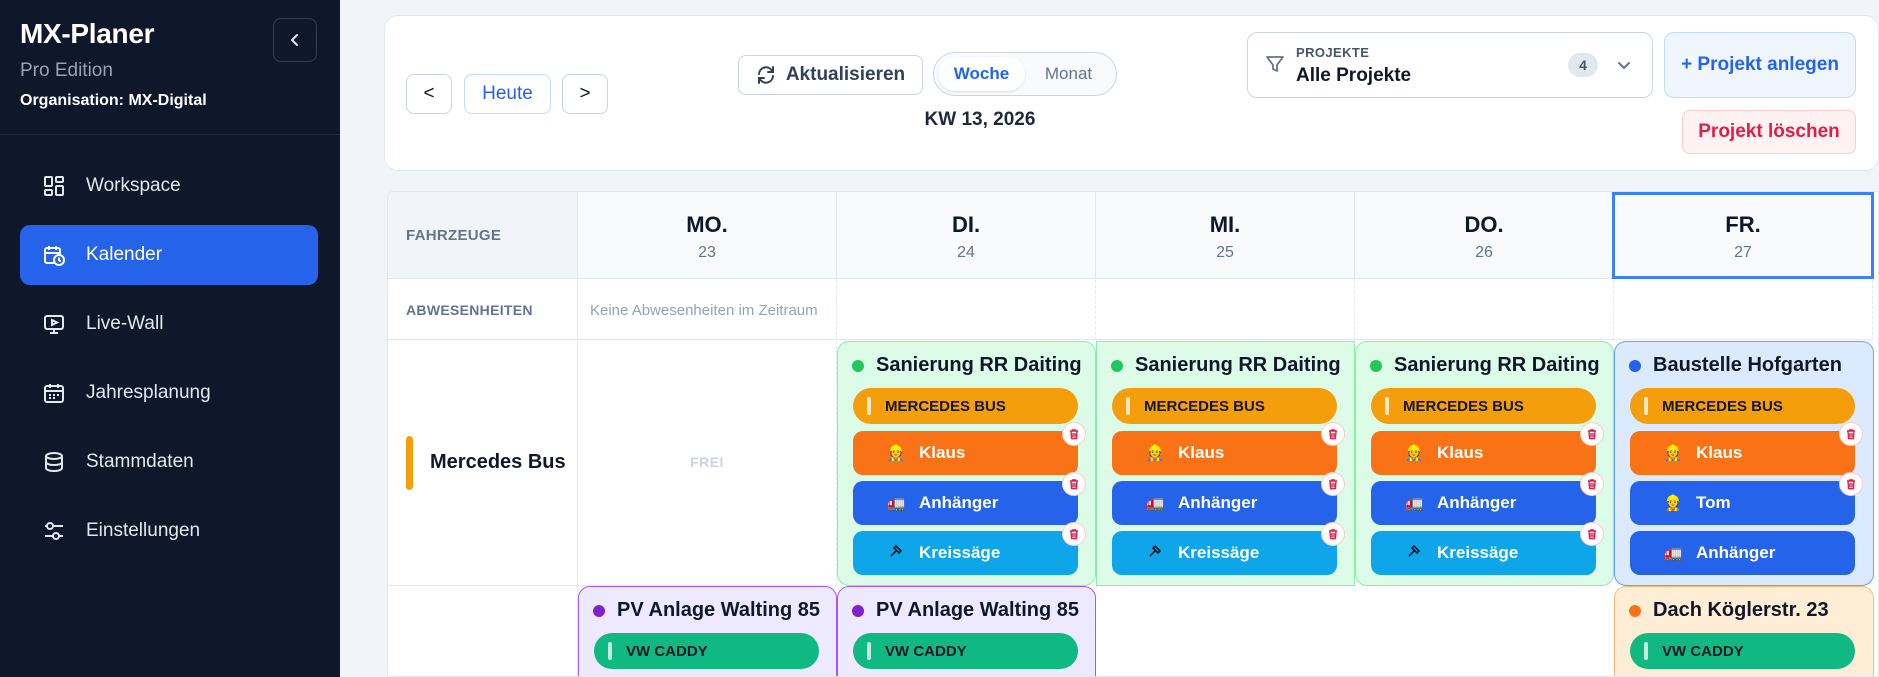 Image resolution: width=1879 pixels, height=677 pixels. I want to click on organization-label: Organisation: MX-Digital, so click(113, 100).